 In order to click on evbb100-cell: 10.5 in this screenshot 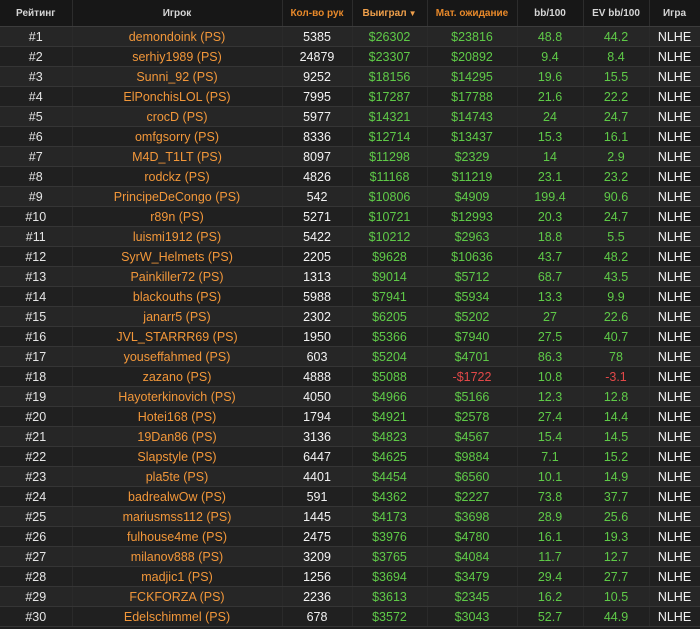, I will do `click(616, 596)`.